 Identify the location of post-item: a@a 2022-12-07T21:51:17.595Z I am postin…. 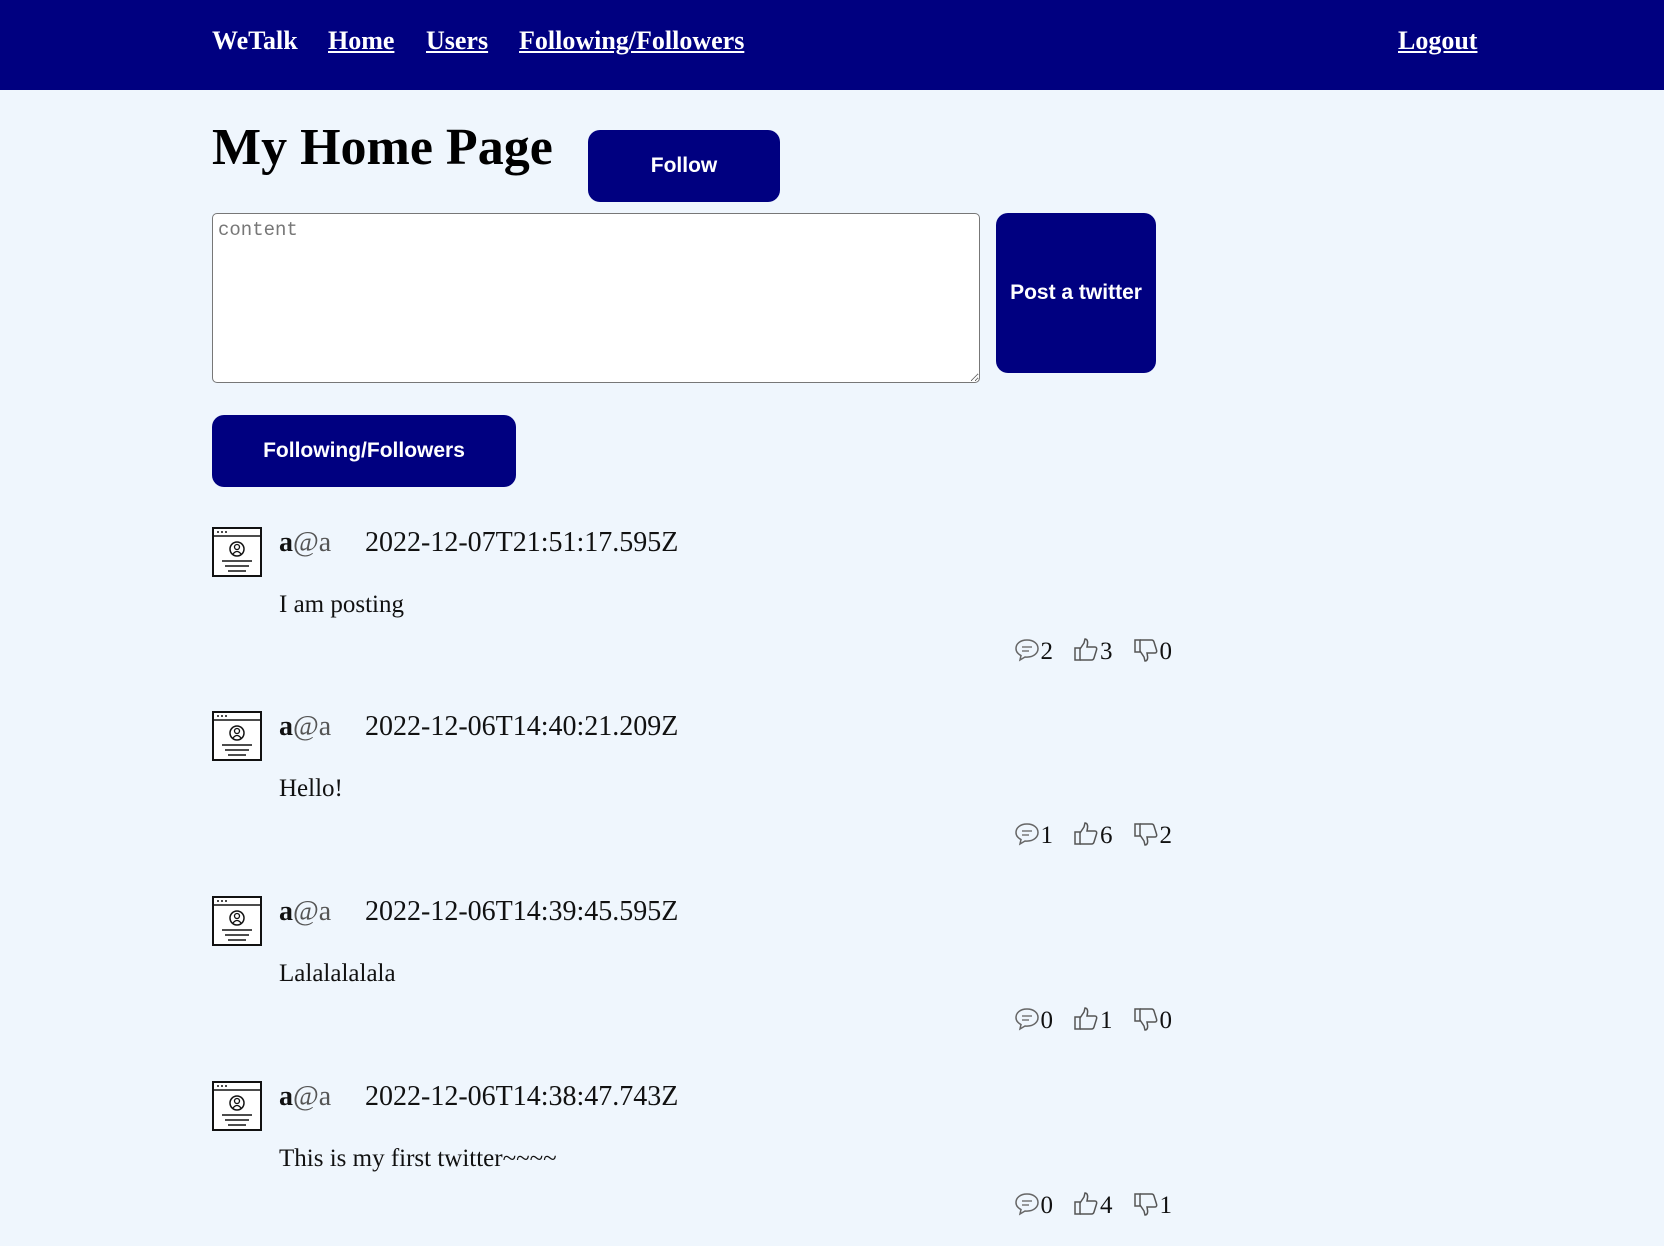
(692, 607).